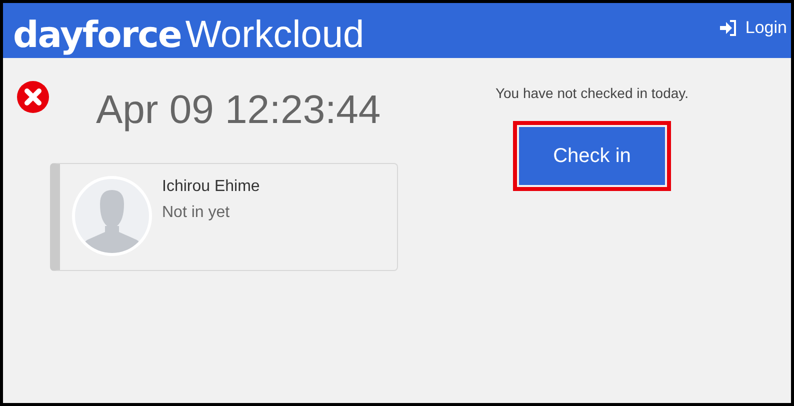  Describe the element at coordinates (196, 213) in the screenshot. I see `employee-status: Not in yet` at that location.